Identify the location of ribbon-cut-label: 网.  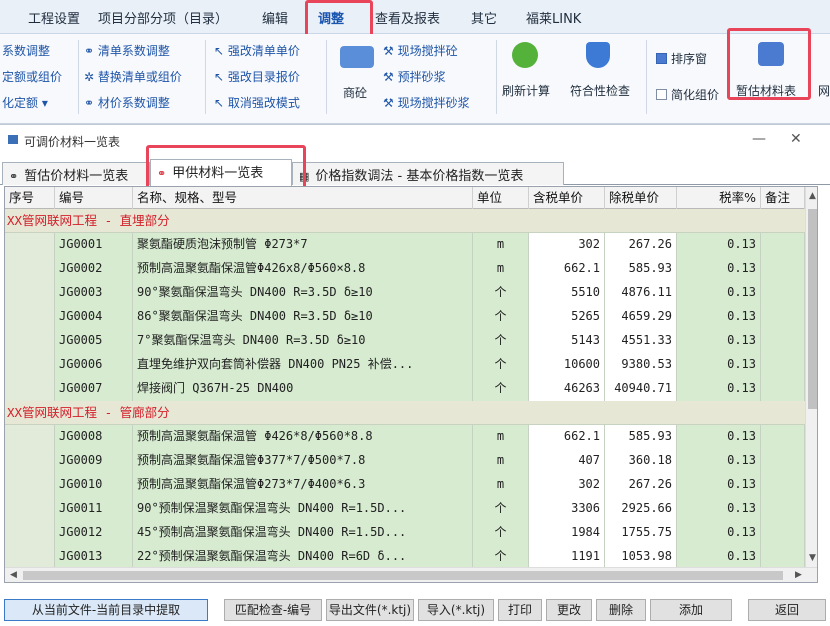
(824, 90).